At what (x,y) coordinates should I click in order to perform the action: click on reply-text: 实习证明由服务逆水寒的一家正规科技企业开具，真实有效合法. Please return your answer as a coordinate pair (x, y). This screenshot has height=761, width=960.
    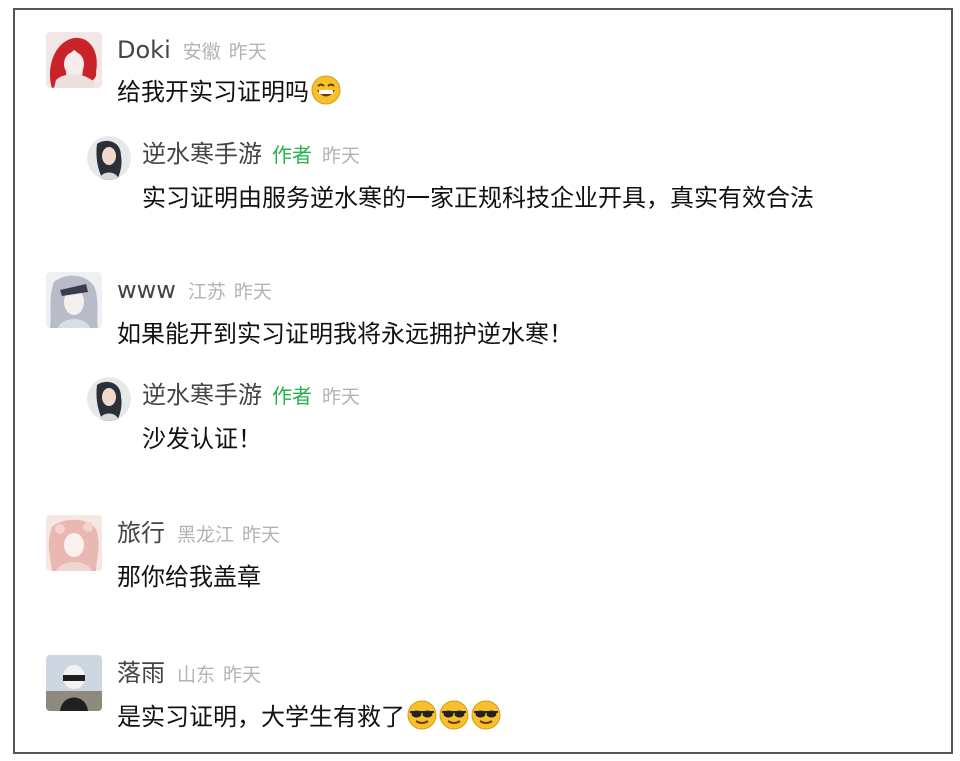
    Looking at the image, I should click on (478, 198).